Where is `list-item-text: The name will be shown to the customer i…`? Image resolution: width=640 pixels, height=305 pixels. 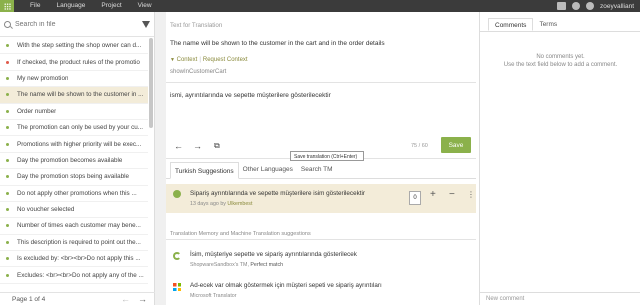 list-item-text: The name will be shown to the customer i… is located at coordinates (80, 95).